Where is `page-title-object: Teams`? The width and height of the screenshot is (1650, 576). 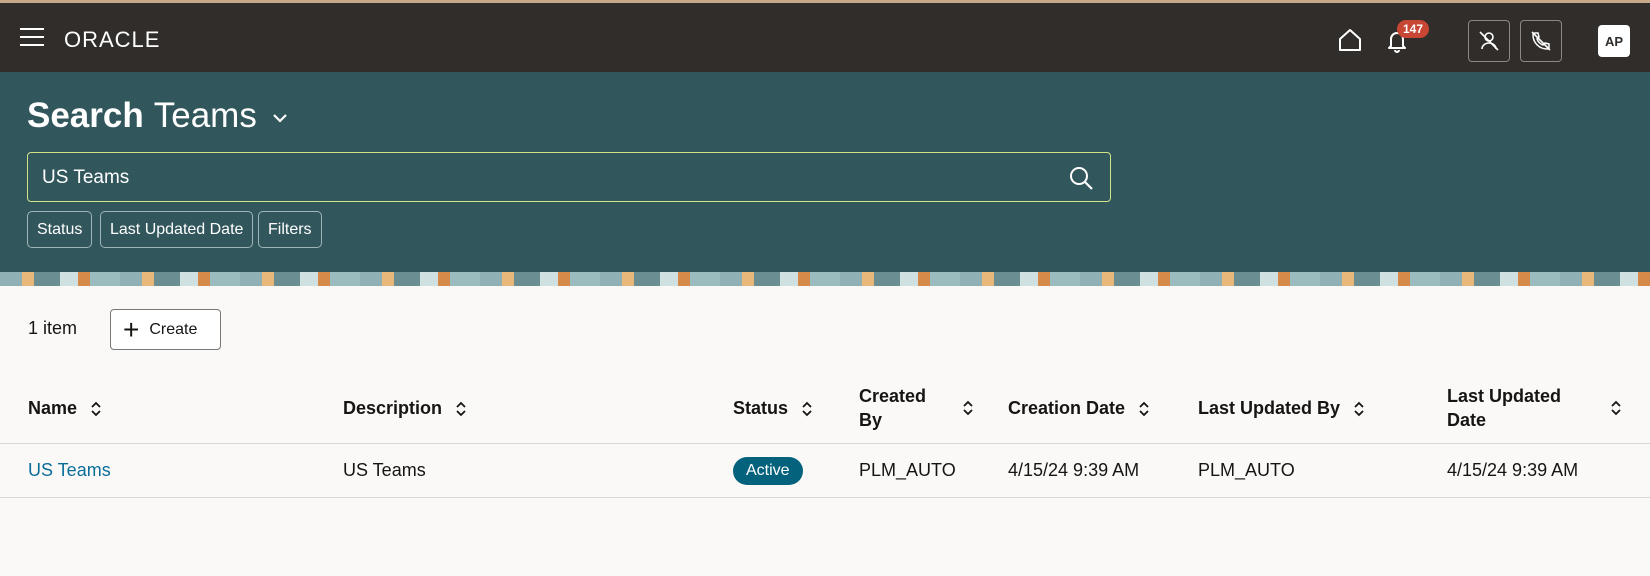 page-title-object: Teams is located at coordinates (205, 115).